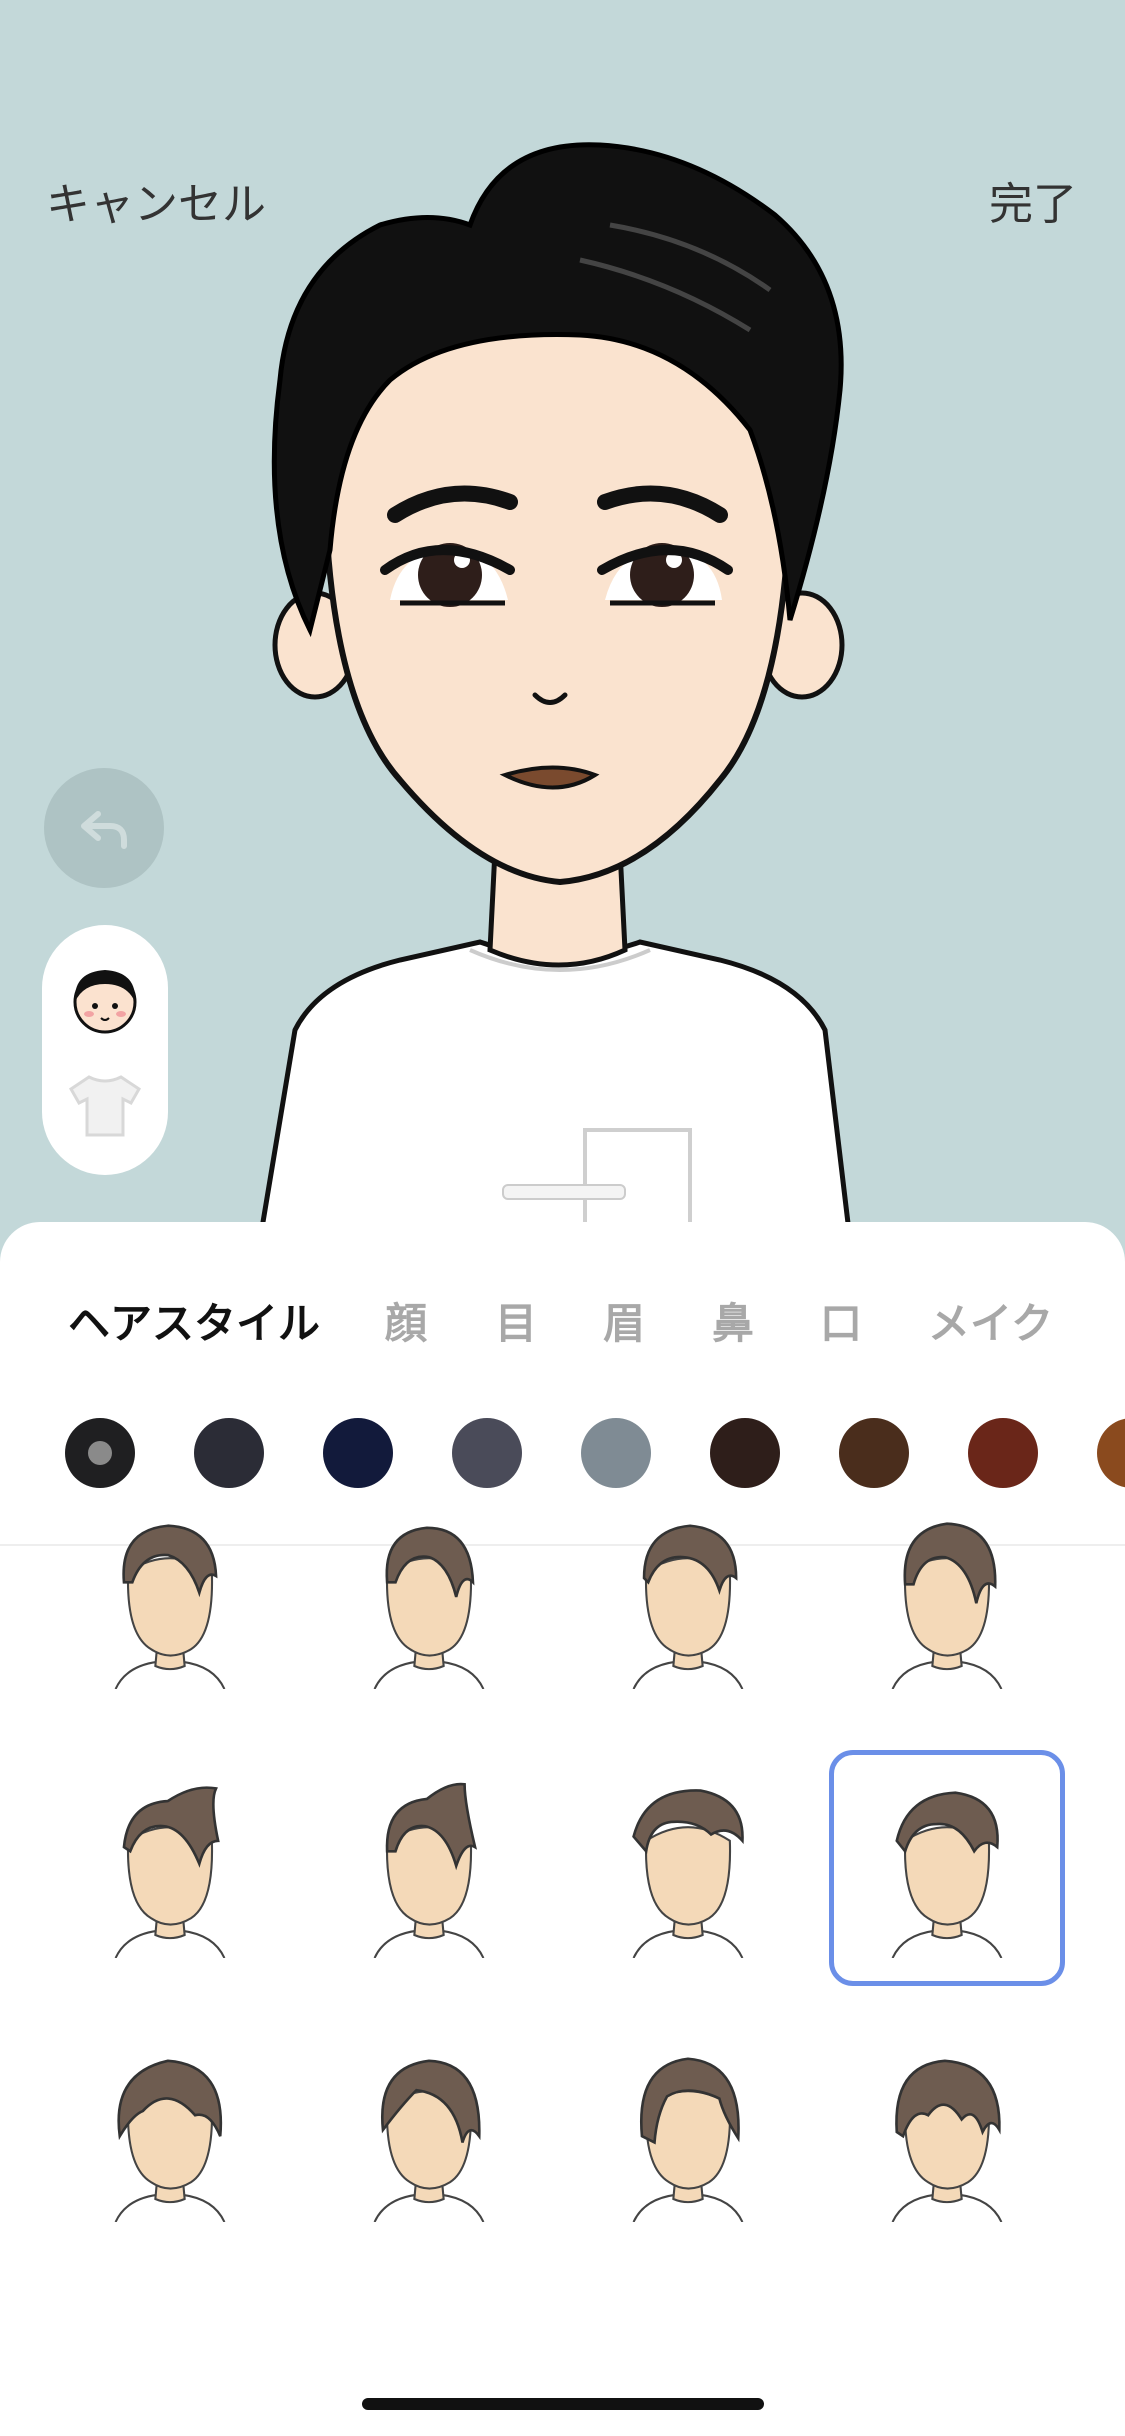  I want to click on category-switcher, so click(105, 1050).